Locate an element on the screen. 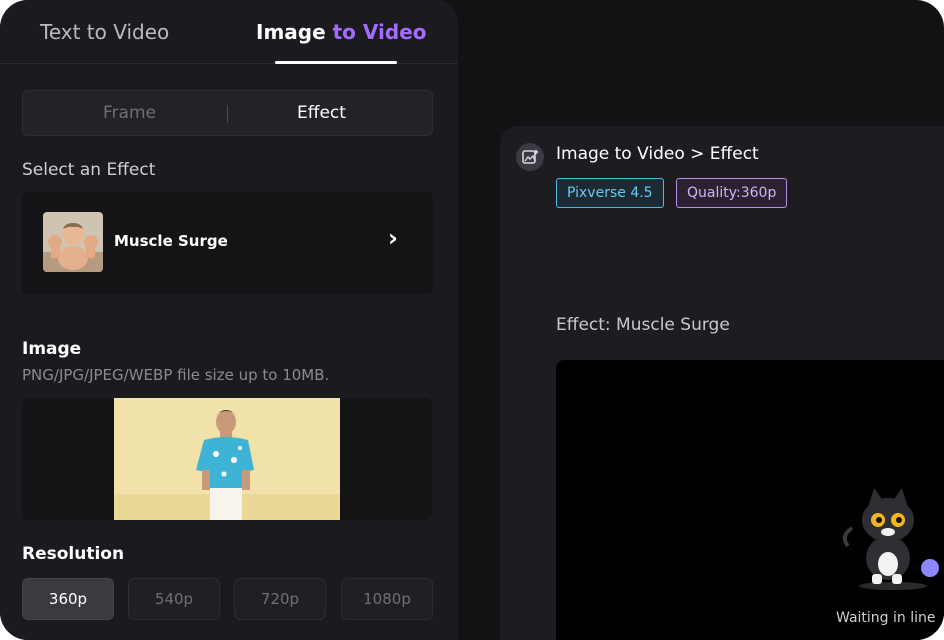 The height and width of the screenshot is (640, 944). resolution-540p: 540p is located at coordinates (174, 599).